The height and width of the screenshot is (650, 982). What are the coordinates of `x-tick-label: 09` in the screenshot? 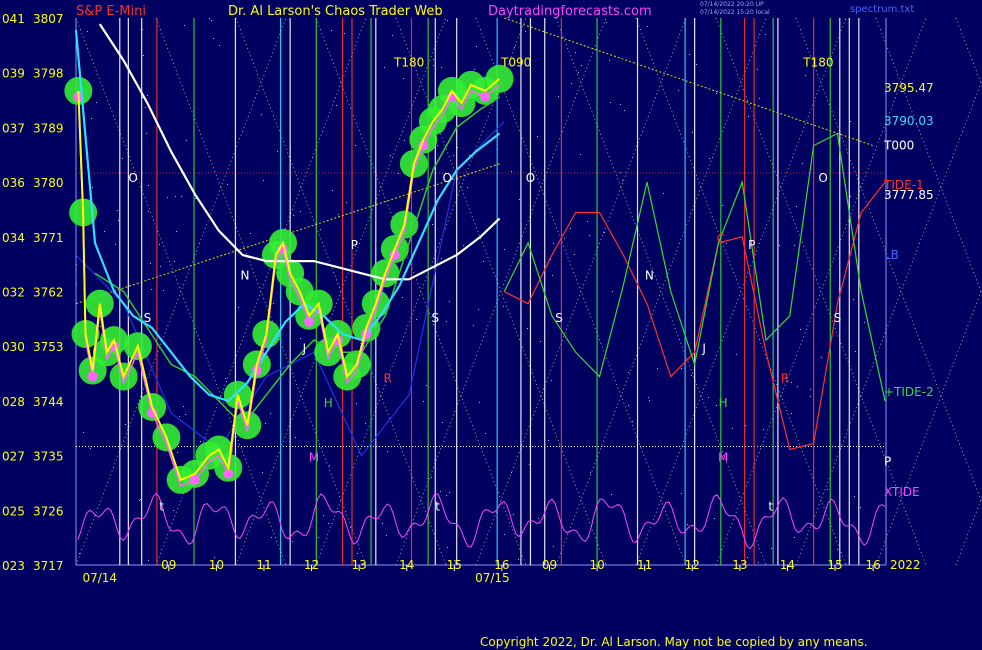 It's located at (549, 565).